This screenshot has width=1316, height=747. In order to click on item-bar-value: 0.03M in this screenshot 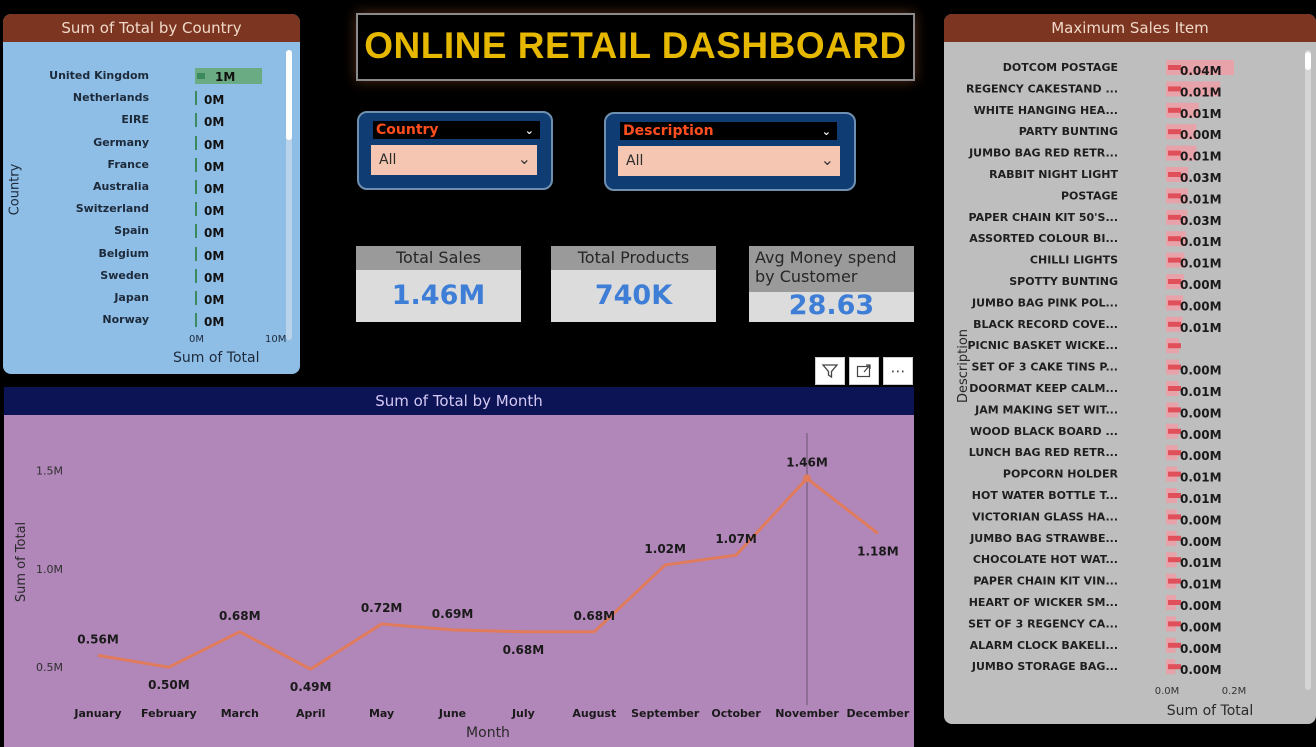, I will do `click(1201, 221)`.